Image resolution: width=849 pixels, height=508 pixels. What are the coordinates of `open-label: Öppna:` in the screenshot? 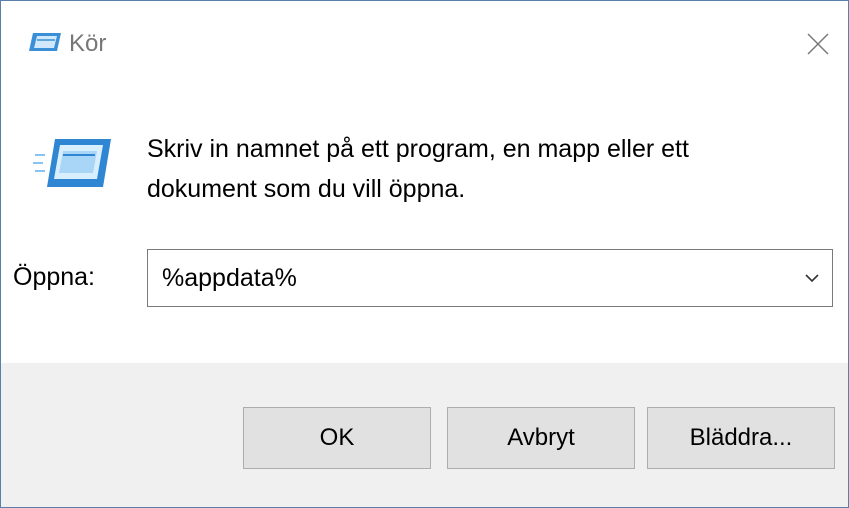 It's located at (54, 277).